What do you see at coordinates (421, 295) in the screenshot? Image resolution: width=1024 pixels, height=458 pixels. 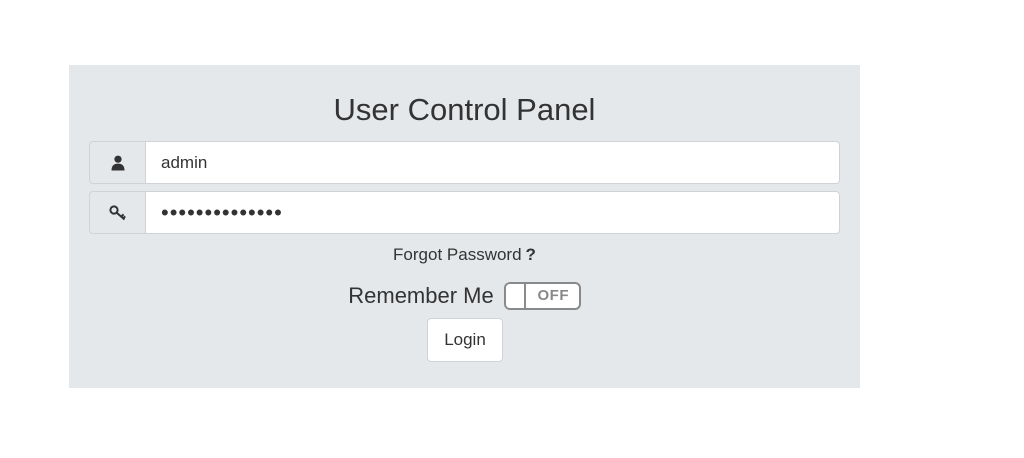 I see `remember-me-label: Remember Me` at bounding box center [421, 295].